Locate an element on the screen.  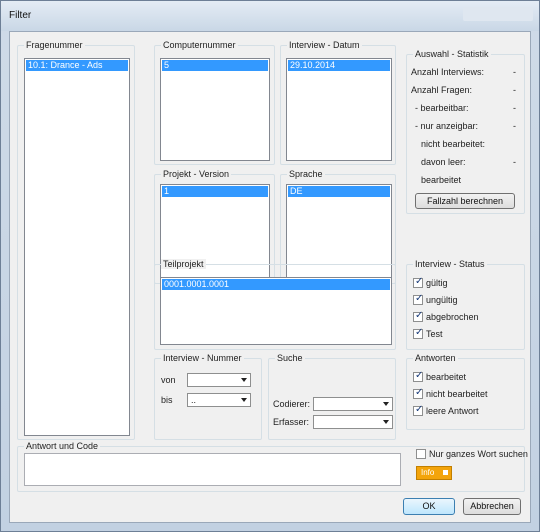
stat-label: nicht bearbeitet: is located at coordinates (453, 144).